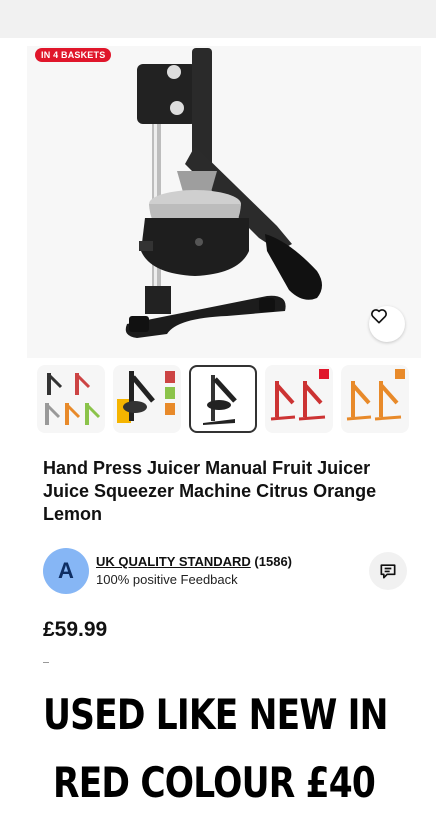 This screenshot has height=827, width=436. Describe the element at coordinates (75, 629) in the screenshot. I see `product-price: £59.99` at that location.